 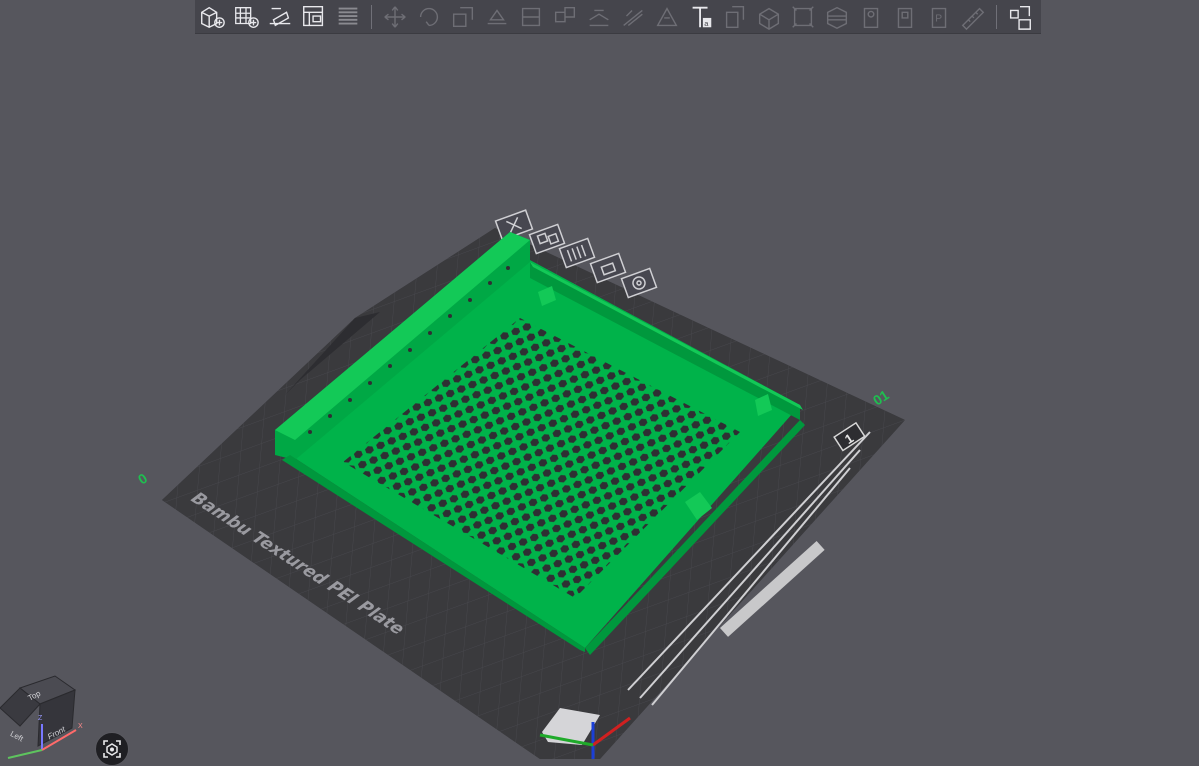 I want to click on axis-mark-left: 0, so click(x=142, y=479).